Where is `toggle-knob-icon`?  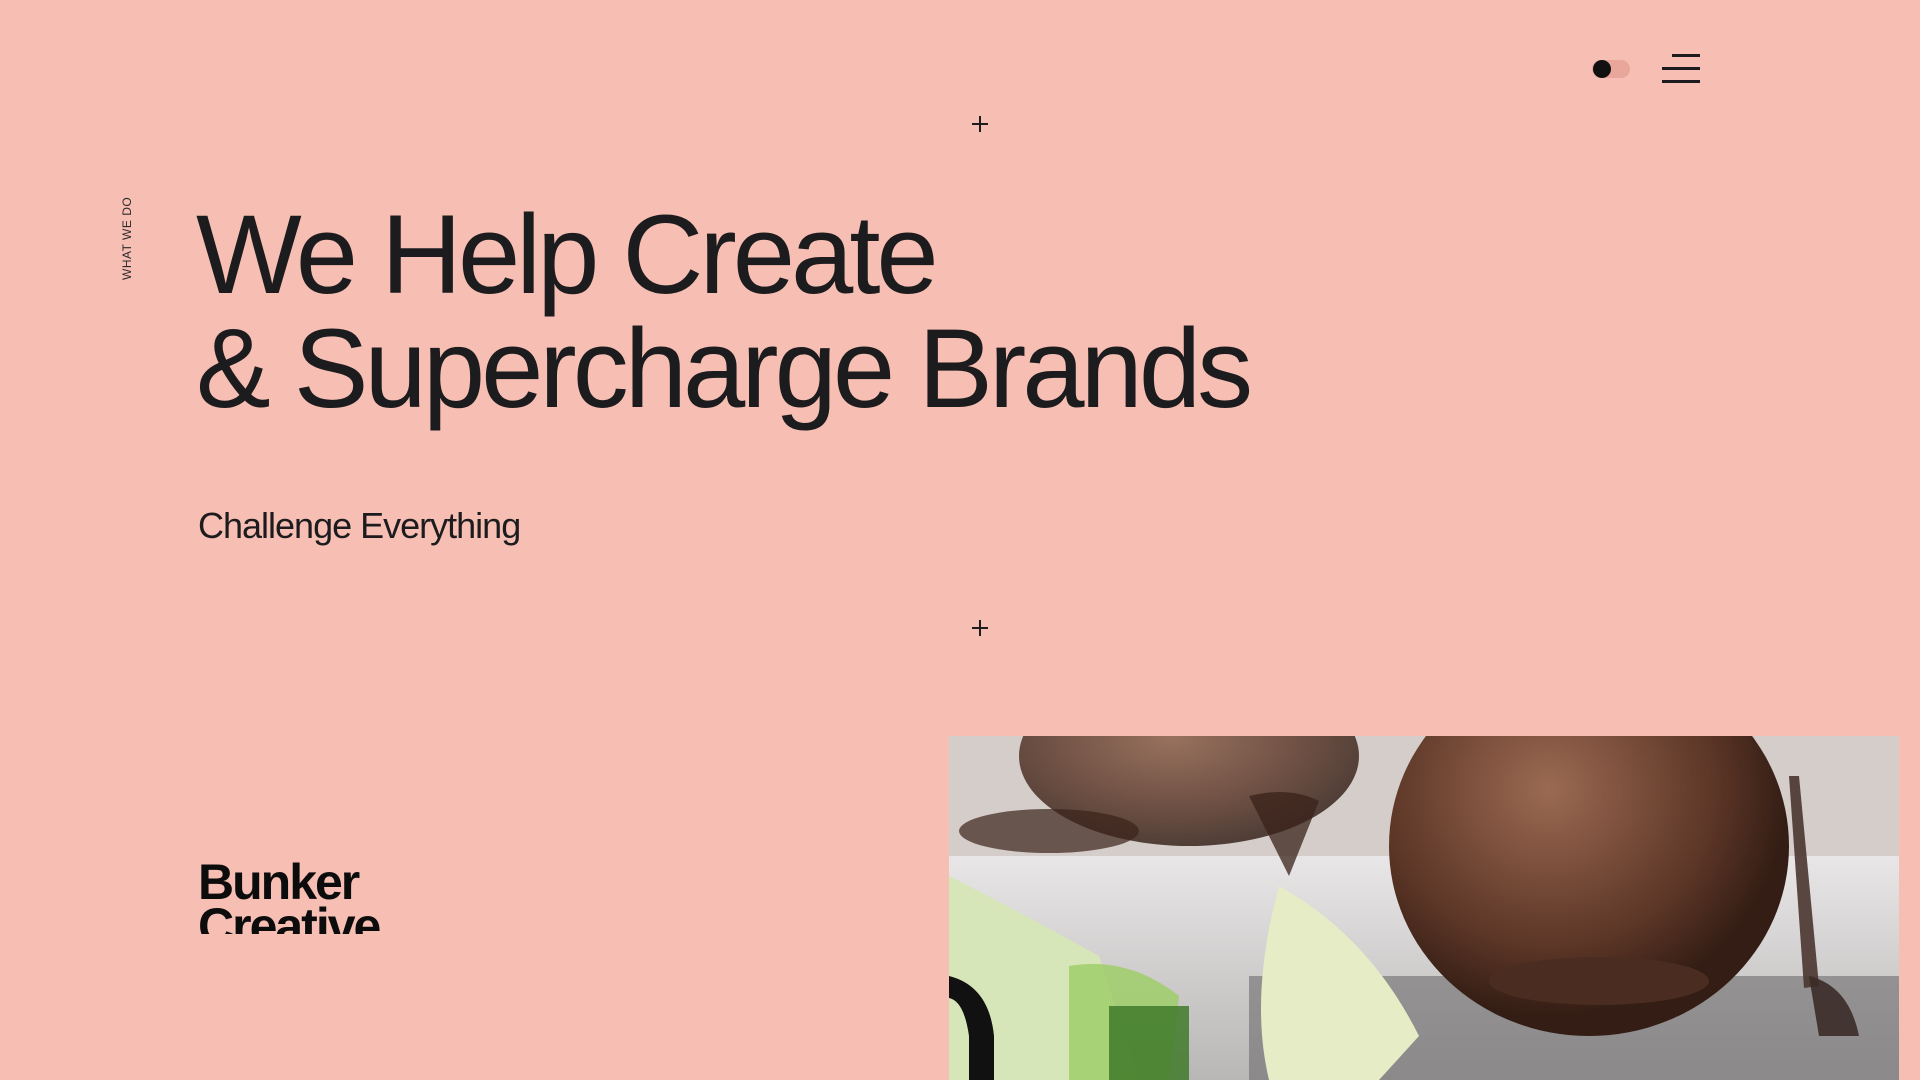
toggle-knob-icon is located at coordinates (1602, 69).